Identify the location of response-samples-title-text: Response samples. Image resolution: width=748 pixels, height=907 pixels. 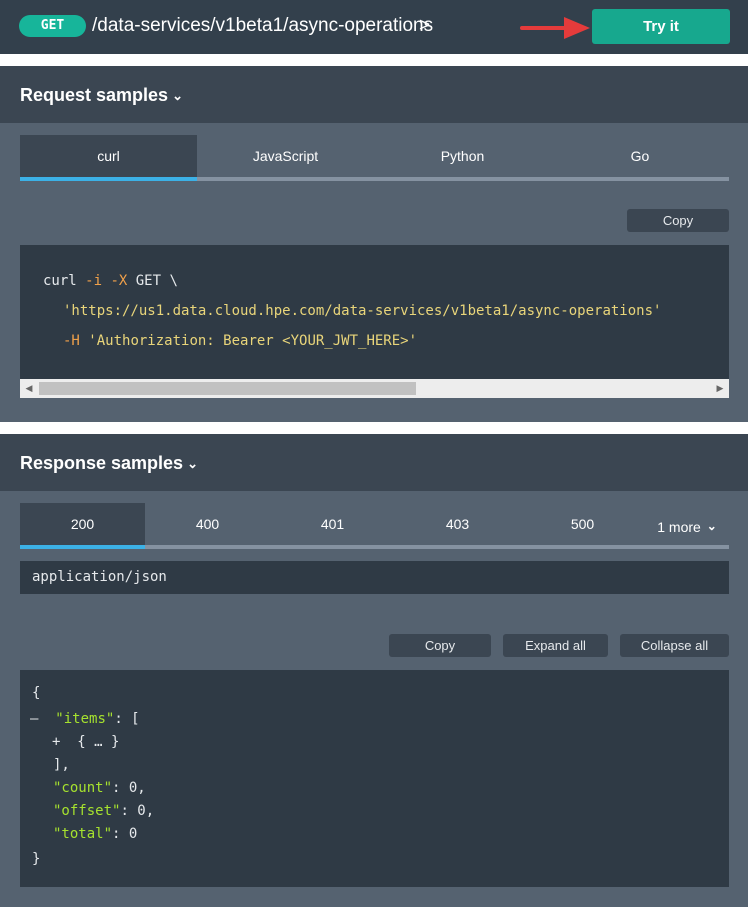
(102, 463).